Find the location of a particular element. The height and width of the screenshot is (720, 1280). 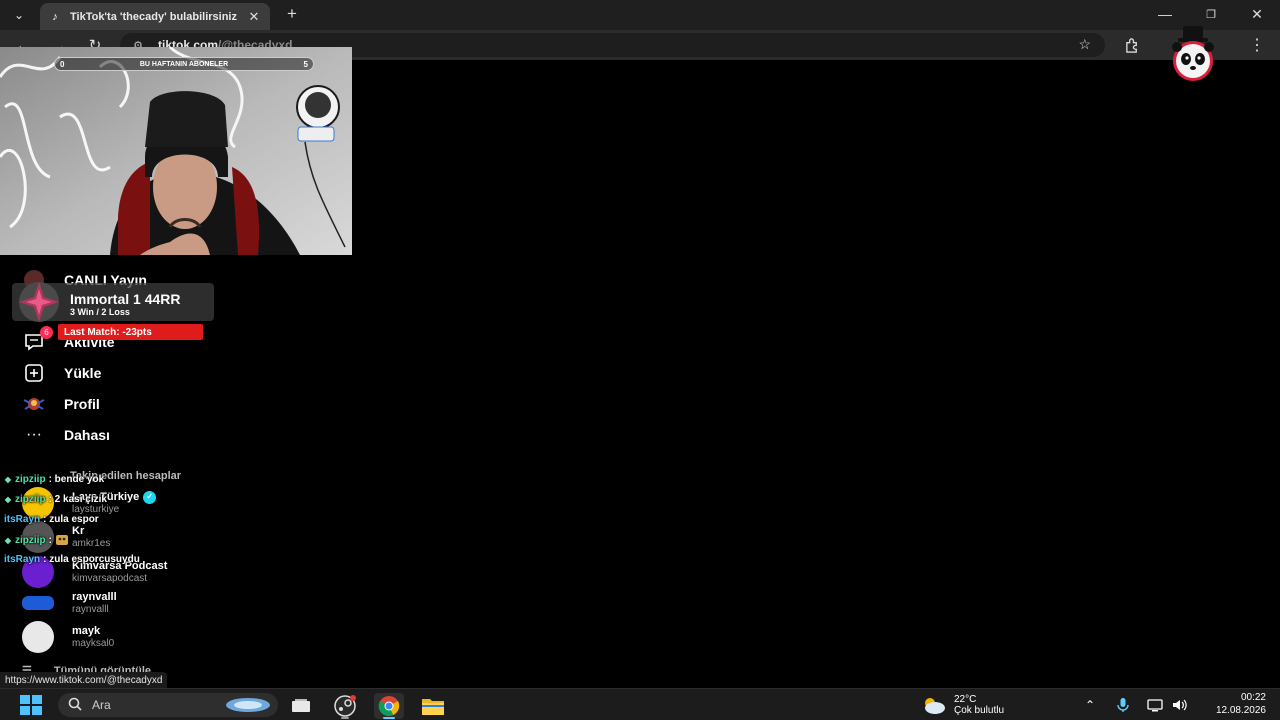

task-view-icon is located at coordinates (301, 705).